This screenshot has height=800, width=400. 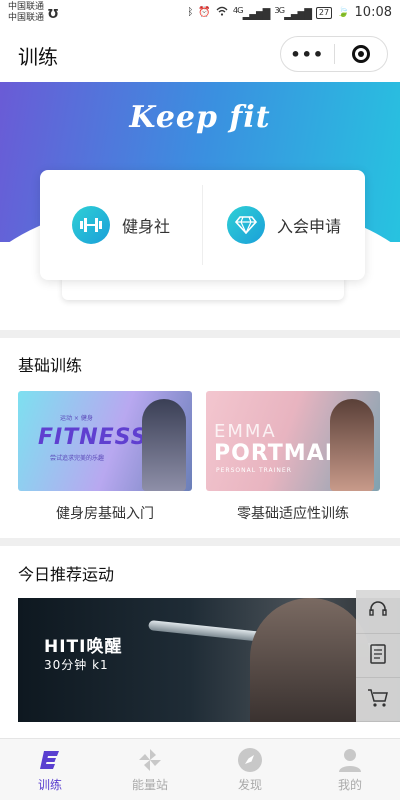 I want to click on status-bar: 中国联通 中国联通 Ʊ ᛒ ⏰ 4G▂▄▆█ 3G▂▄▆█ 27 🍃 10:08, so click(x=200, y=13).